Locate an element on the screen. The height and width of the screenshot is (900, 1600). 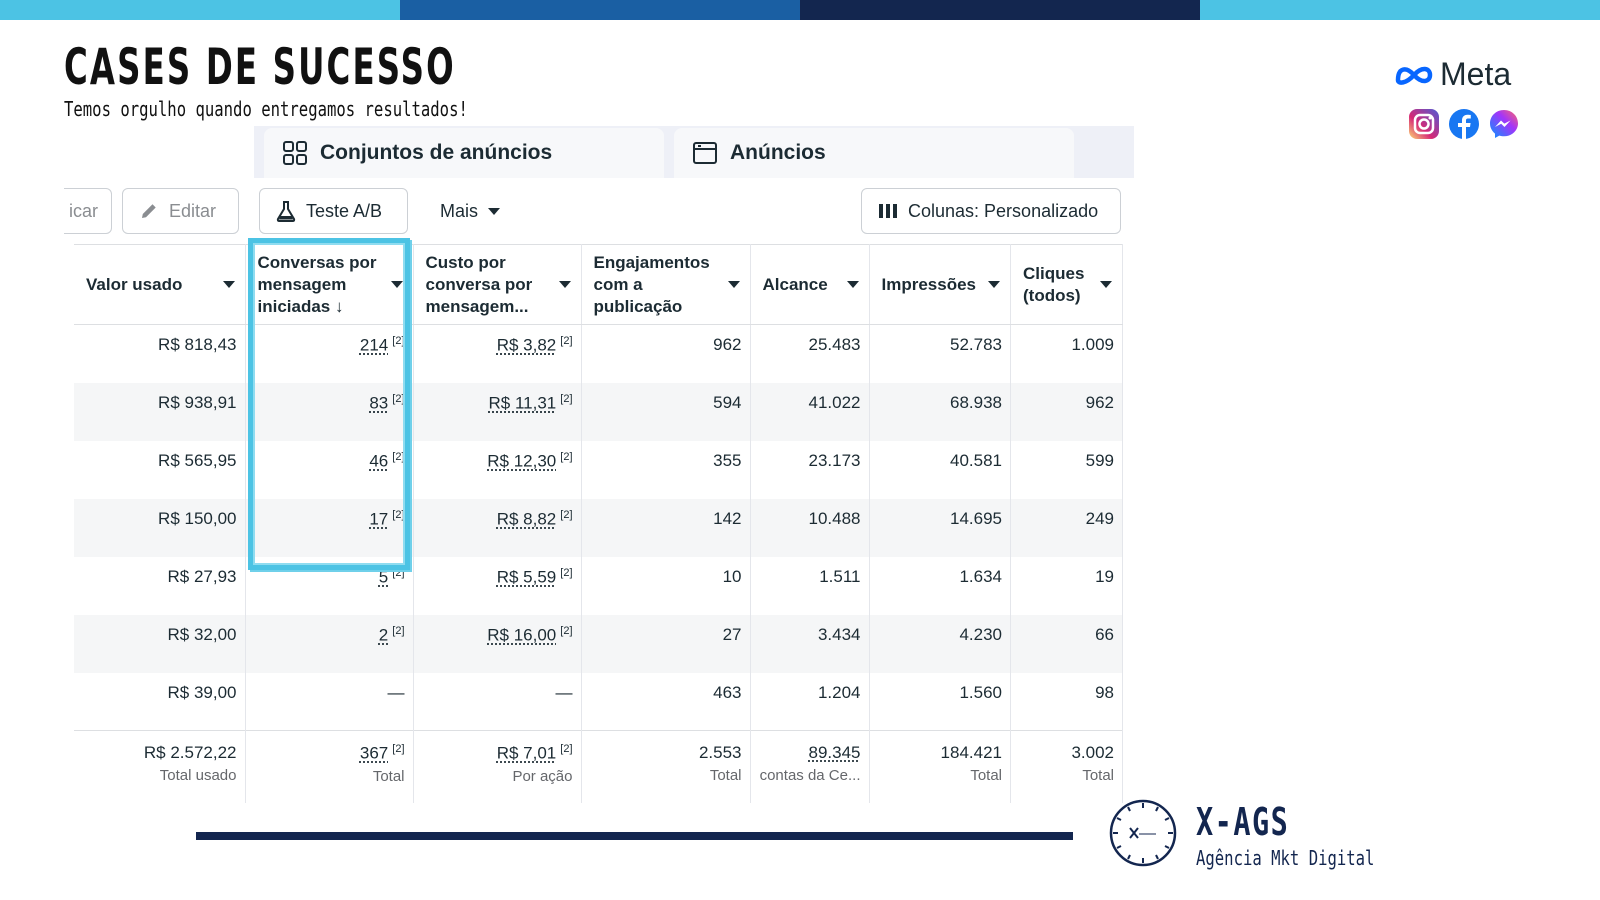
table-cell: 23.173 is located at coordinates (810, 469).